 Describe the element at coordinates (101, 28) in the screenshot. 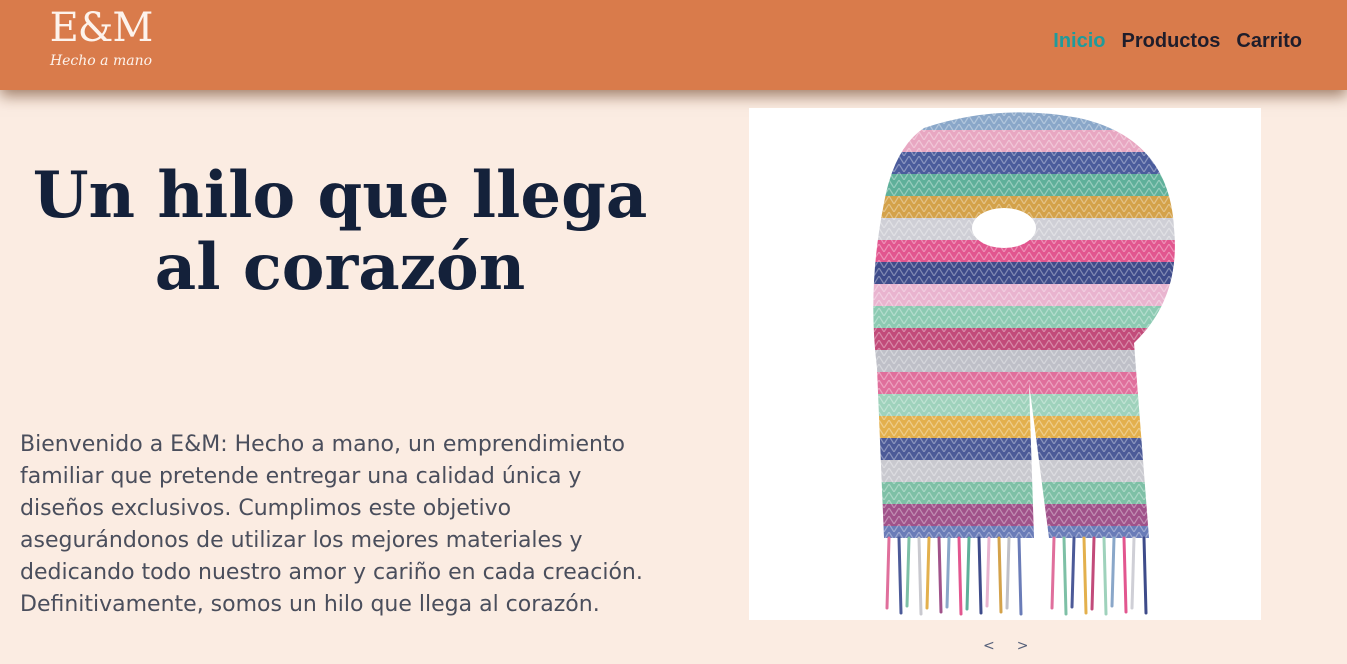

I see `brand-name: E&M` at that location.